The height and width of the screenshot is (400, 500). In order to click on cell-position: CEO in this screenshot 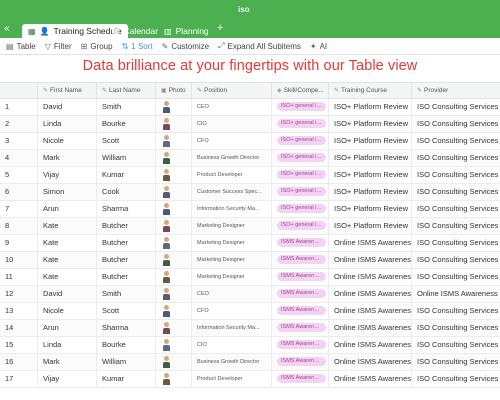, I will do `click(232, 294)`.